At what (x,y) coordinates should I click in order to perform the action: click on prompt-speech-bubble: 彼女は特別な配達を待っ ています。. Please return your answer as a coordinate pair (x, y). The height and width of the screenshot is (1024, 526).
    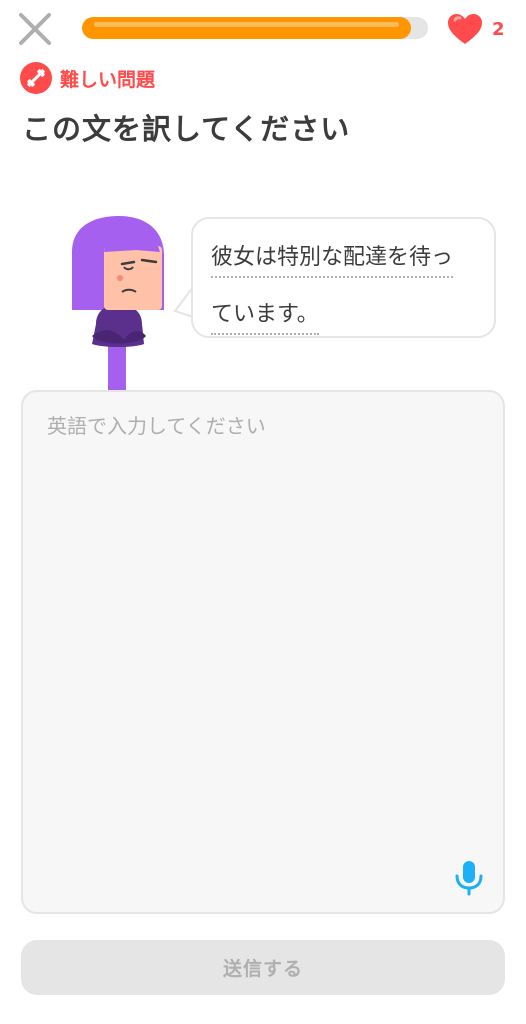
    Looking at the image, I should click on (343, 277).